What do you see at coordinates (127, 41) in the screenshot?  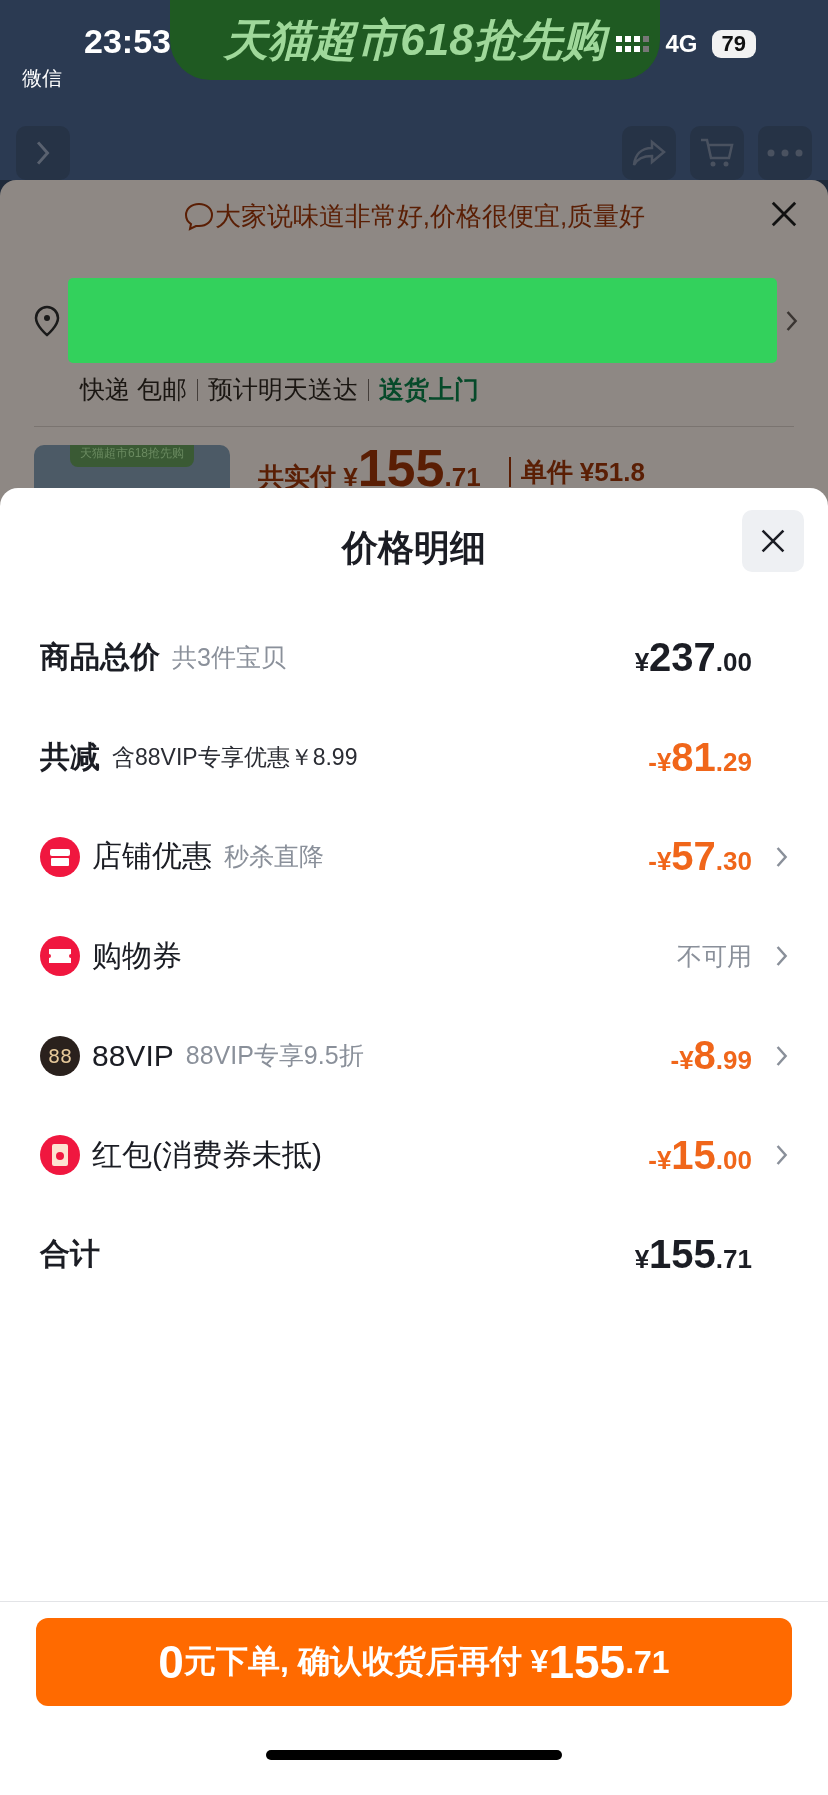 I see `status-time: 23:53` at bounding box center [127, 41].